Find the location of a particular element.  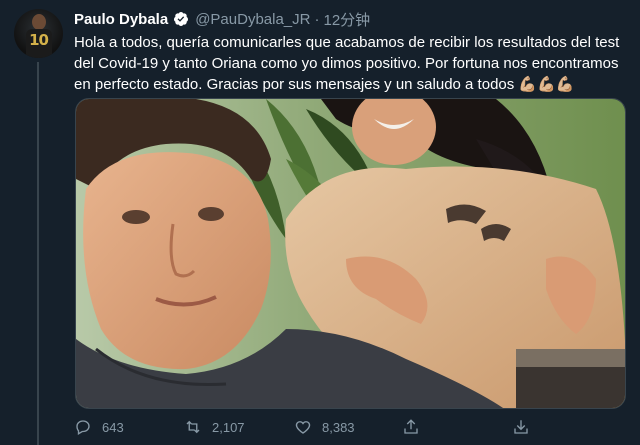

share-icon is located at coordinates (411, 426).